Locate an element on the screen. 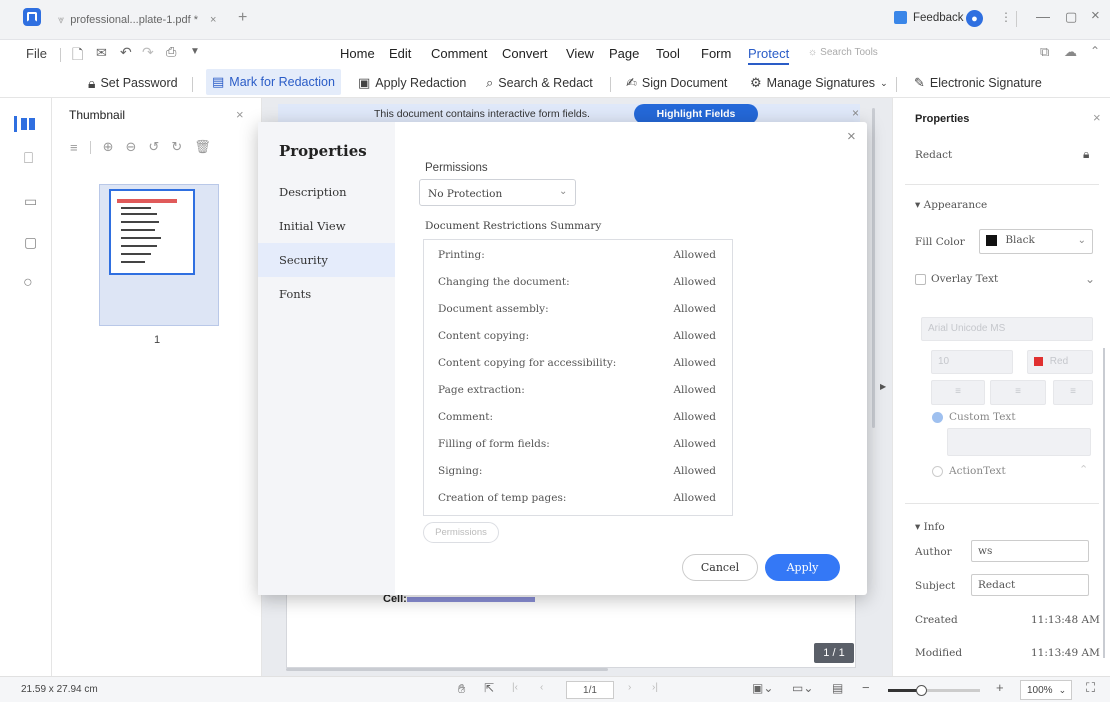 This screenshot has height=702, width=1110. view-mode-icon: ▭⌄ is located at coordinates (802, 688).